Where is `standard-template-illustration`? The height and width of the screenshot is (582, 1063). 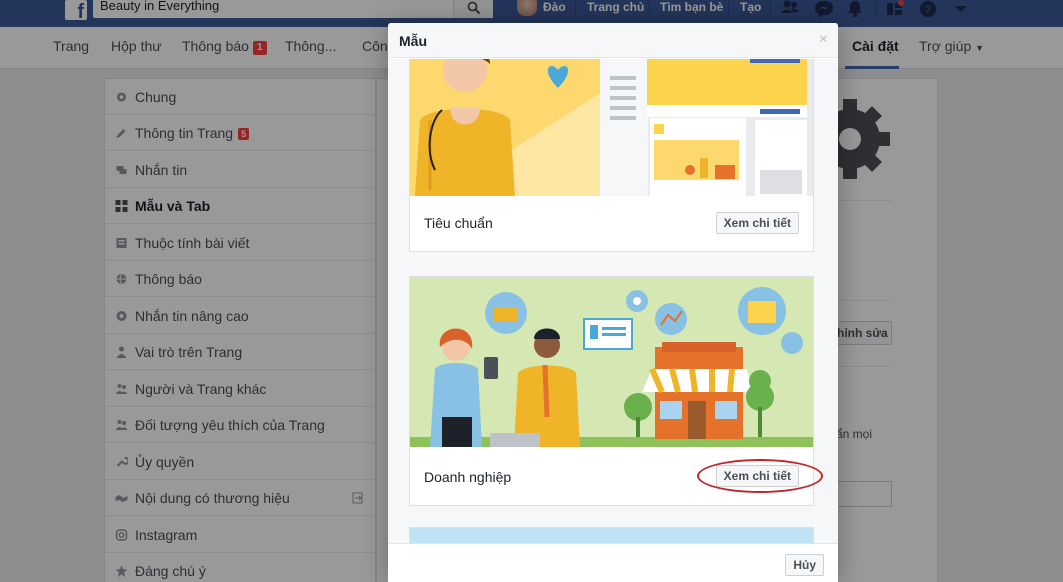
standard-template-illustration is located at coordinates (611, 127).